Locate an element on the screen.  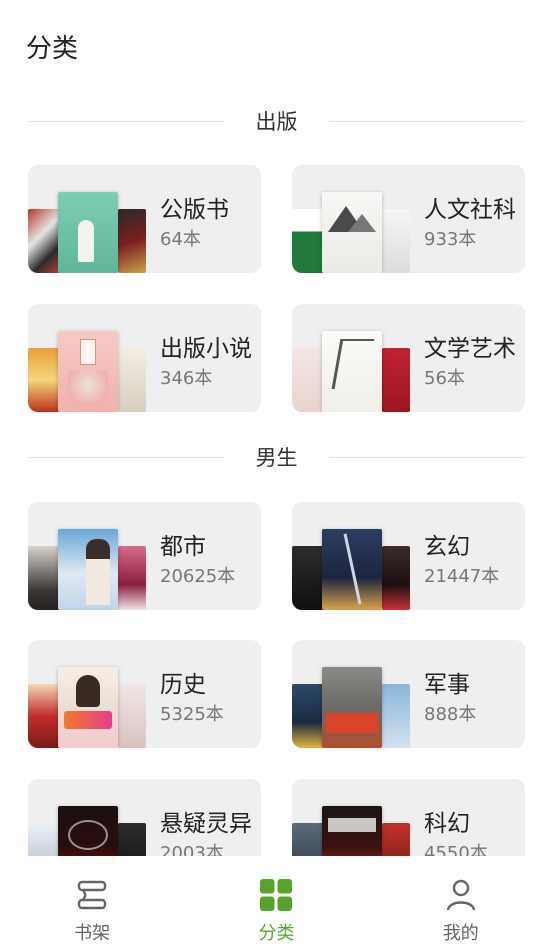
category-count: 20625本 is located at coordinates (198, 576).